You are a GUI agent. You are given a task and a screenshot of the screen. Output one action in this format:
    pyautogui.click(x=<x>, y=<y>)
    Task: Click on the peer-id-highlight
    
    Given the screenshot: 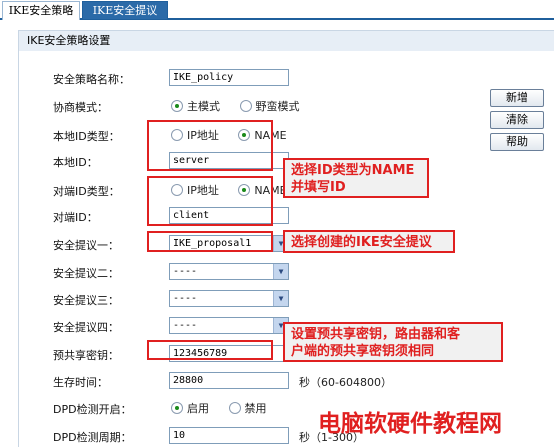 What is the action you would take?
    pyautogui.click(x=210, y=201)
    